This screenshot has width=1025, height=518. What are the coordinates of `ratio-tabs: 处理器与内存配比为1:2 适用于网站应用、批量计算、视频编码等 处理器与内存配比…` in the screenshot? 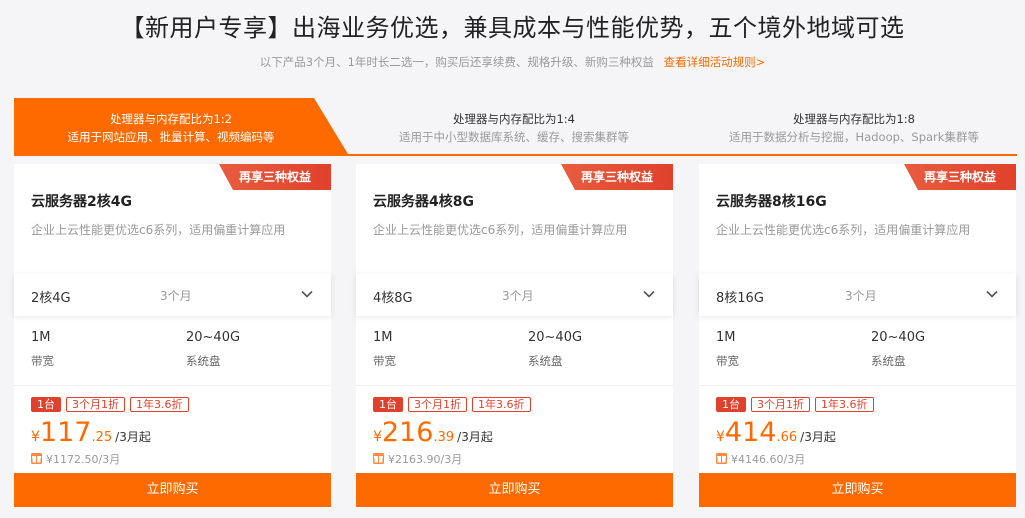 It's located at (515, 127).